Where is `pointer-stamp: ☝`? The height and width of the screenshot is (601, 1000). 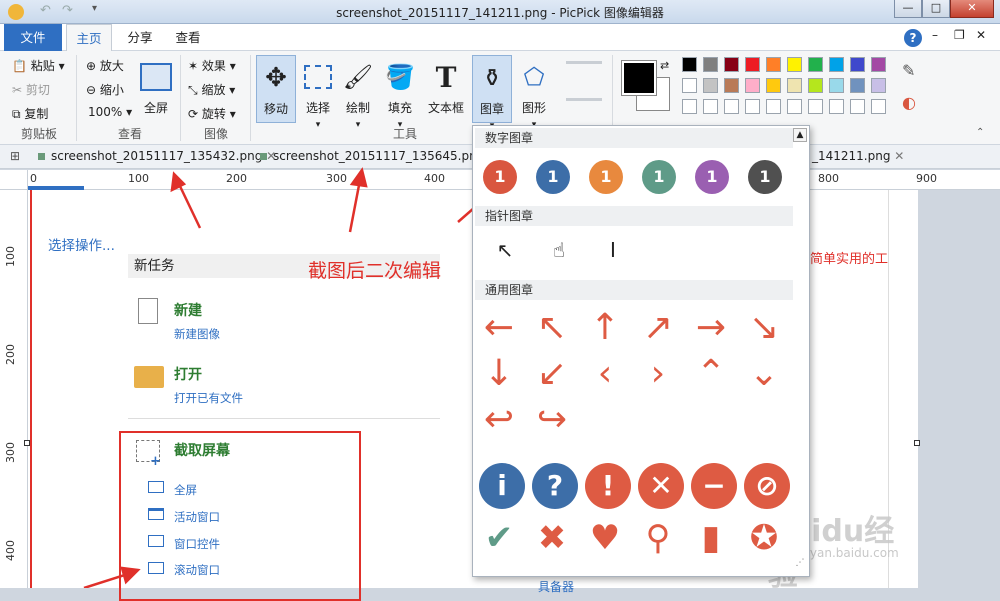 pointer-stamp: ☝ is located at coordinates (559, 250).